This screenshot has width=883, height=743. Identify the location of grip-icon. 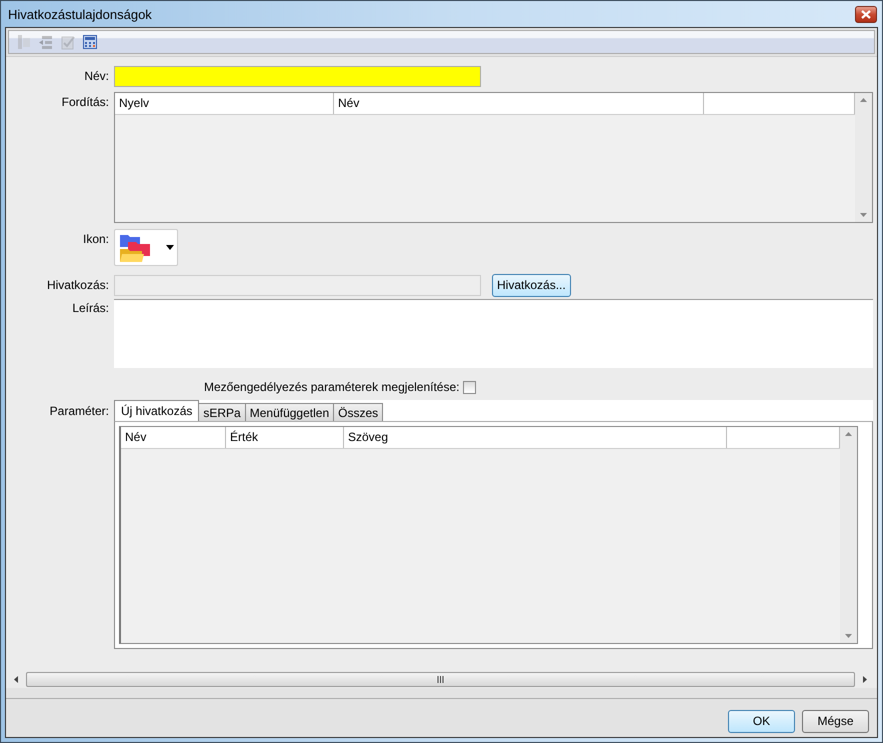
(440, 679).